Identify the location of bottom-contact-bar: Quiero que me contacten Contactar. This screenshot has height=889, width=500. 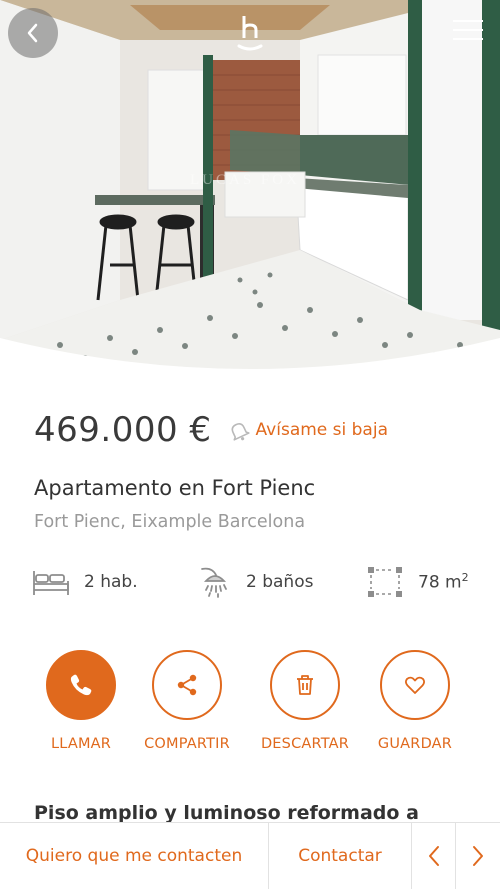
(250, 855).